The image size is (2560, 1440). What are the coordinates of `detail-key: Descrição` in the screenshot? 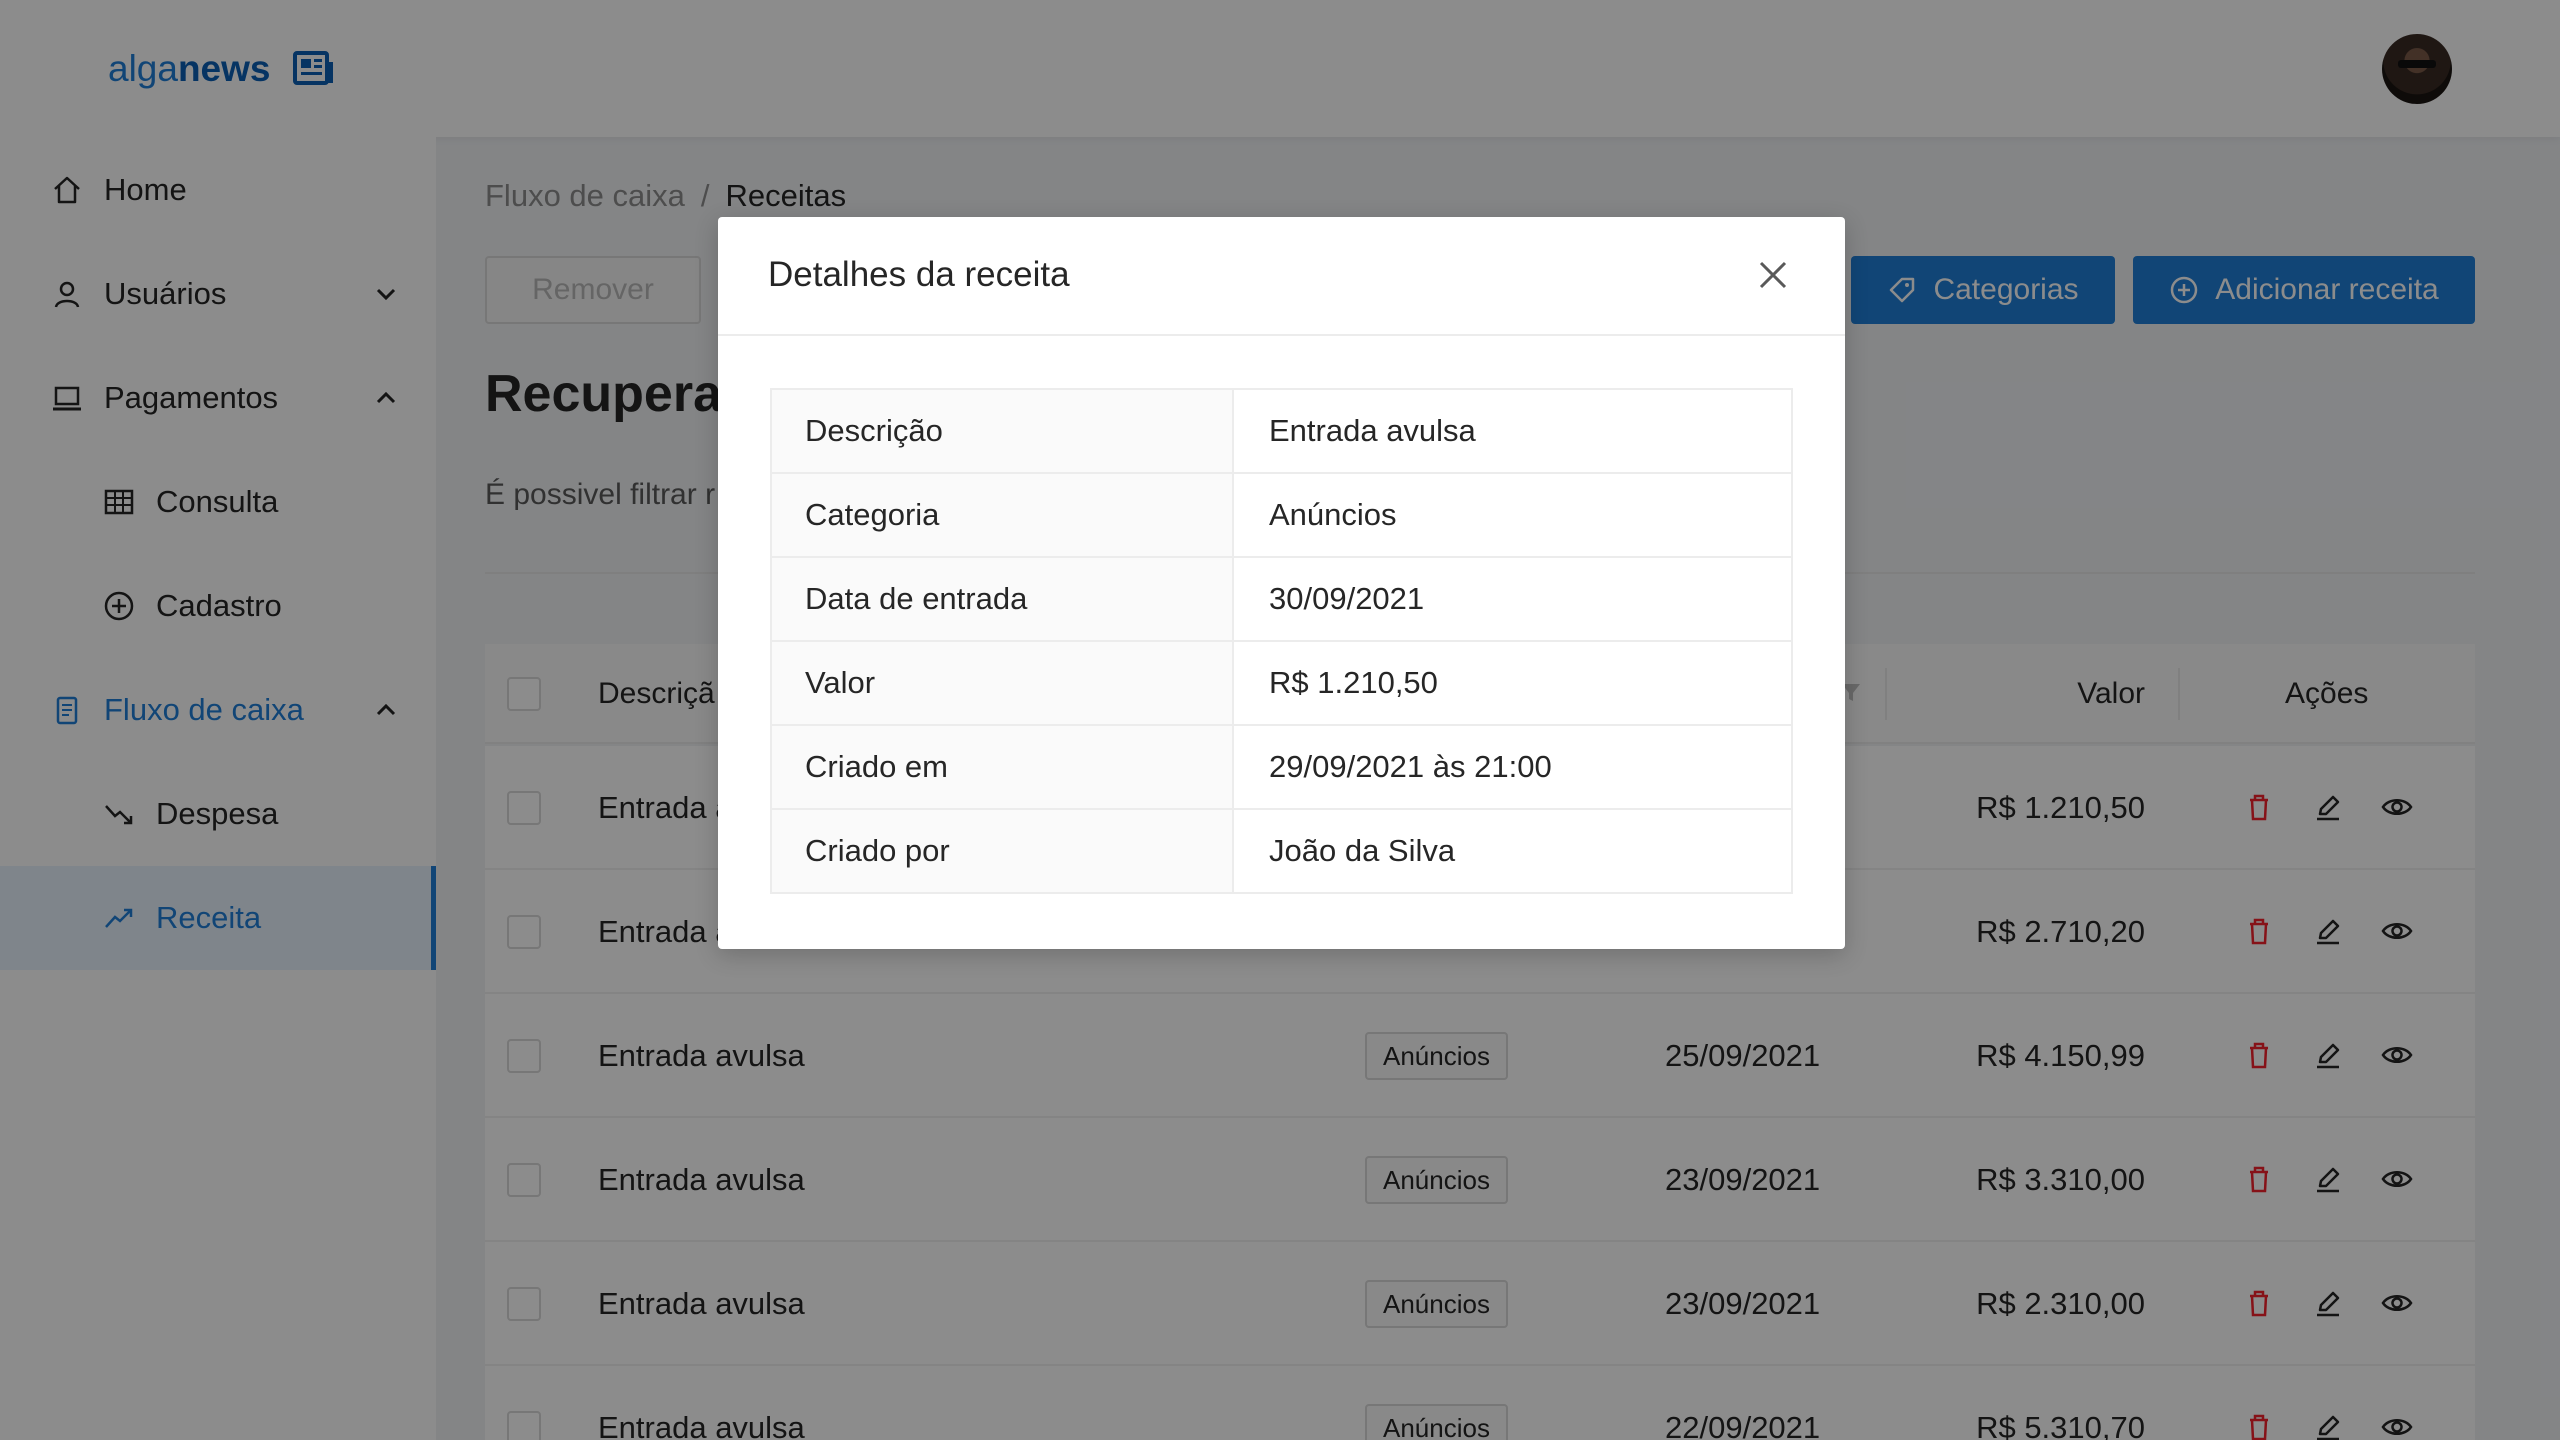 It's located at (1002, 431).